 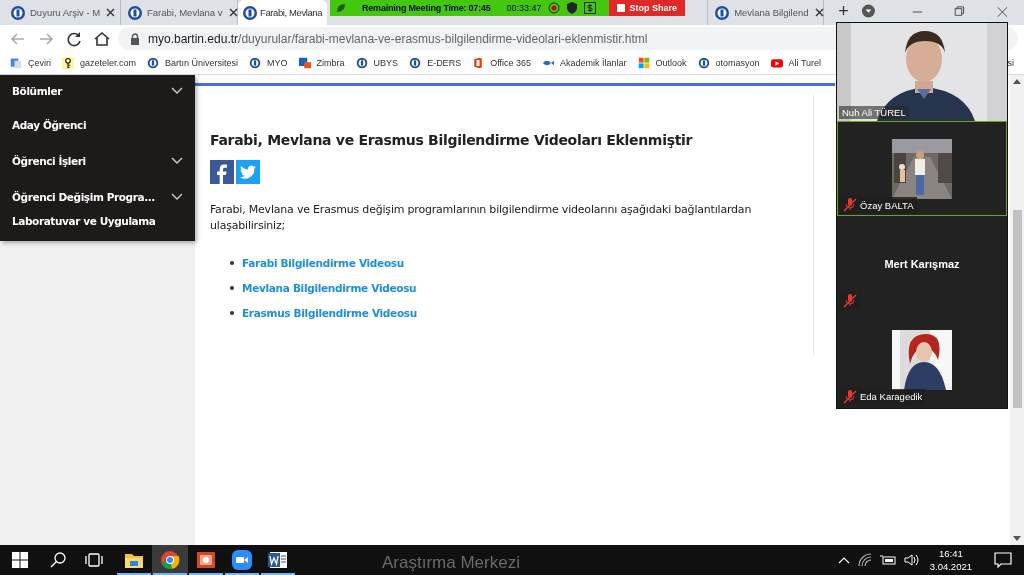 I want to click on bookmark-item: si, so click(x=1010, y=63).